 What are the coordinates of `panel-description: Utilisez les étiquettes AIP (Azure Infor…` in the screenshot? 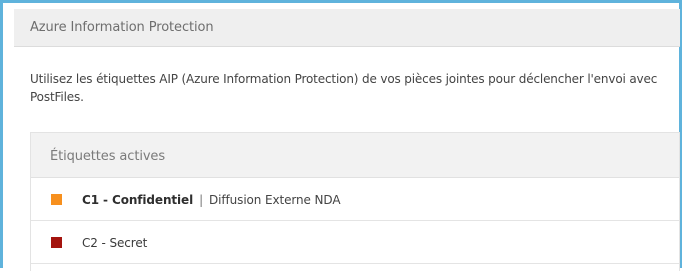 It's located at (344, 88).